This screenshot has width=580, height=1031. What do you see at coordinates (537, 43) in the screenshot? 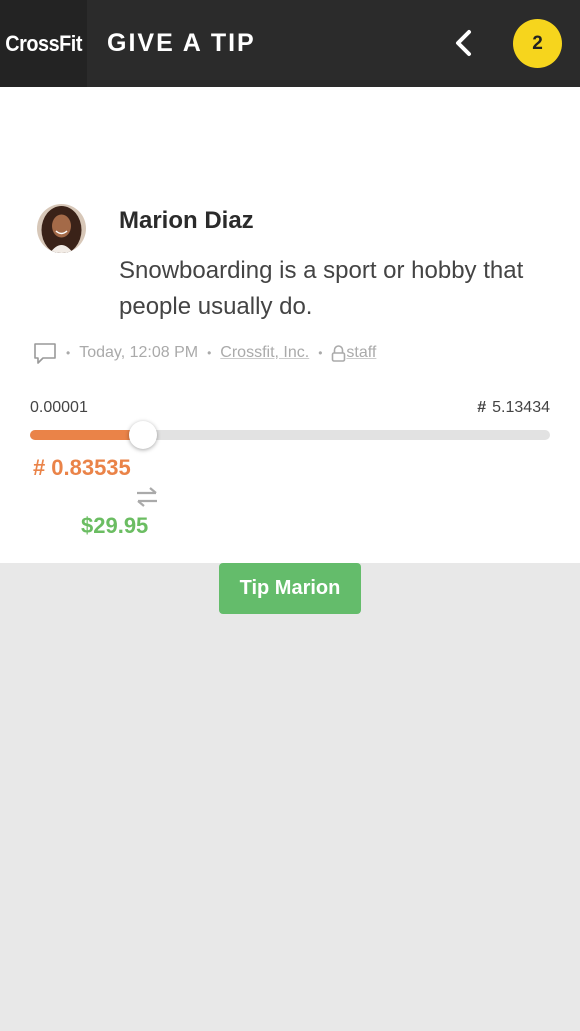
I see `notification-badge: 2` at bounding box center [537, 43].